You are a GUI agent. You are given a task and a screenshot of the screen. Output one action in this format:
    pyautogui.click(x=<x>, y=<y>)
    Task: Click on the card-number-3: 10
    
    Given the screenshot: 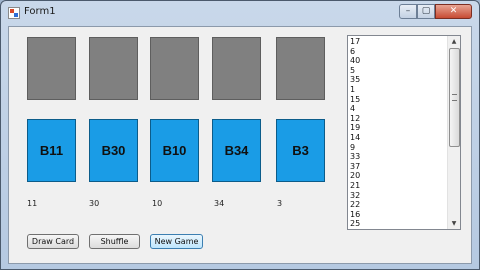 What is the action you would take?
    pyautogui.click(x=157, y=203)
    